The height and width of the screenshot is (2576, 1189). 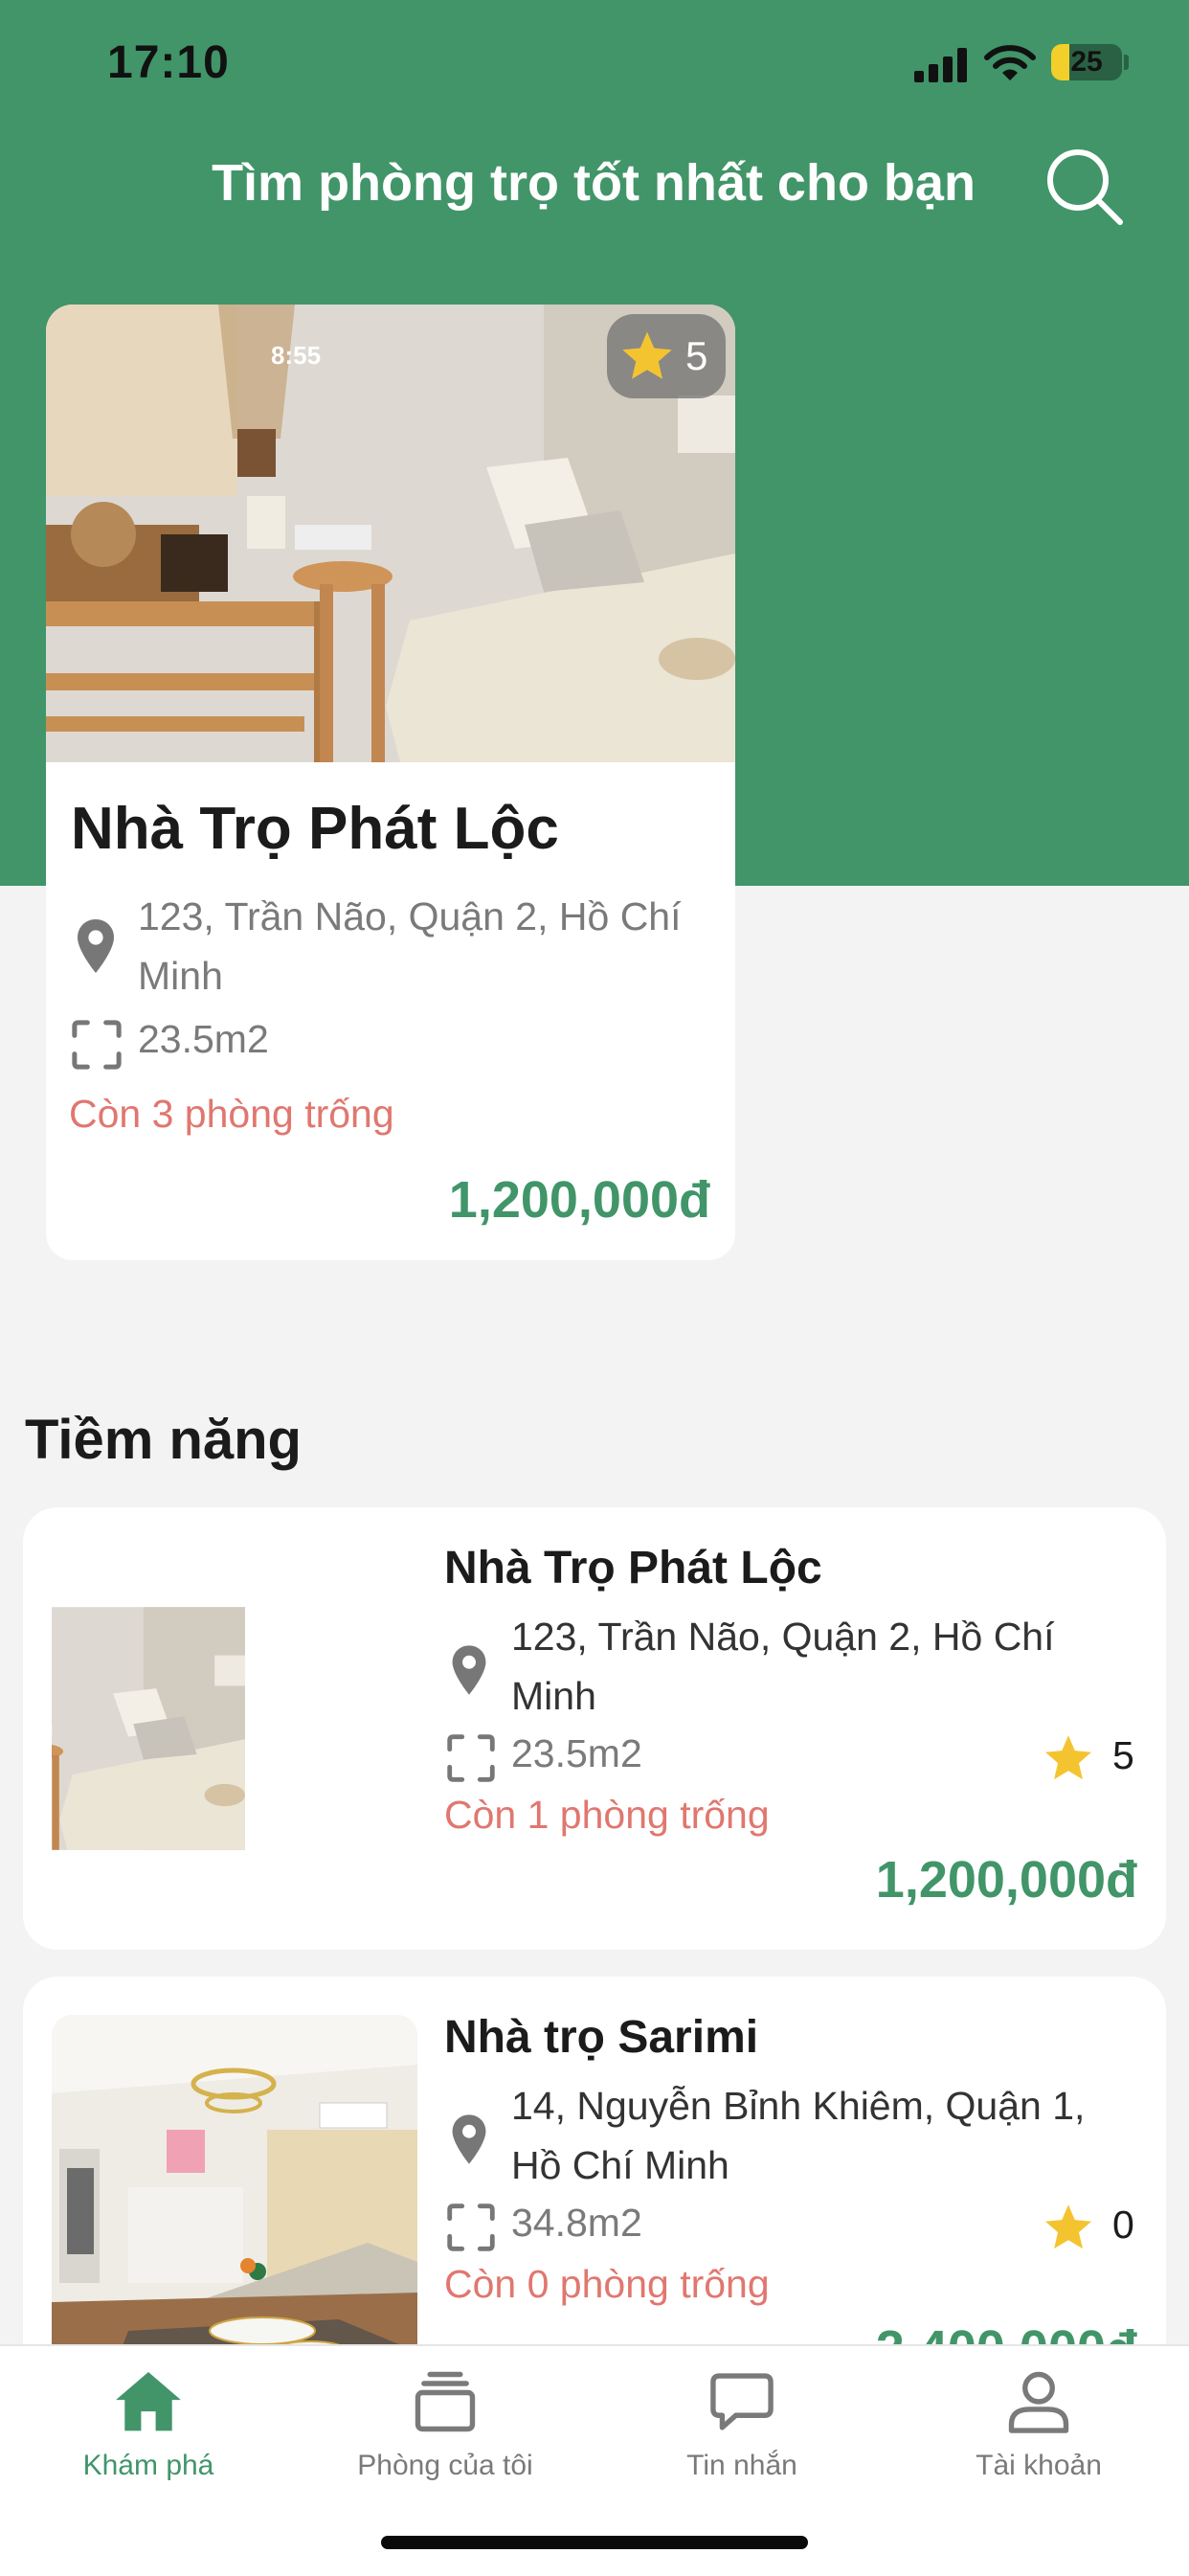 I want to click on search-icon, so click(x=1084, y=187).